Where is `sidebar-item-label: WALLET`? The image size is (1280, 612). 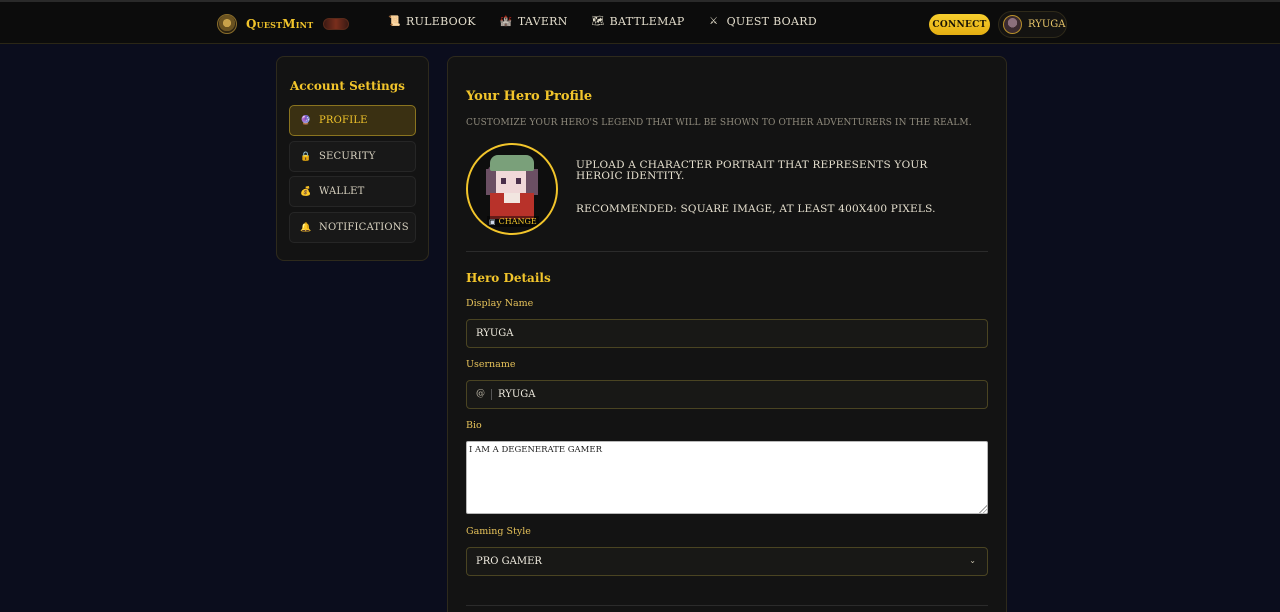
sidebar-item-label: WALLET is located at coordinates (342, 191).